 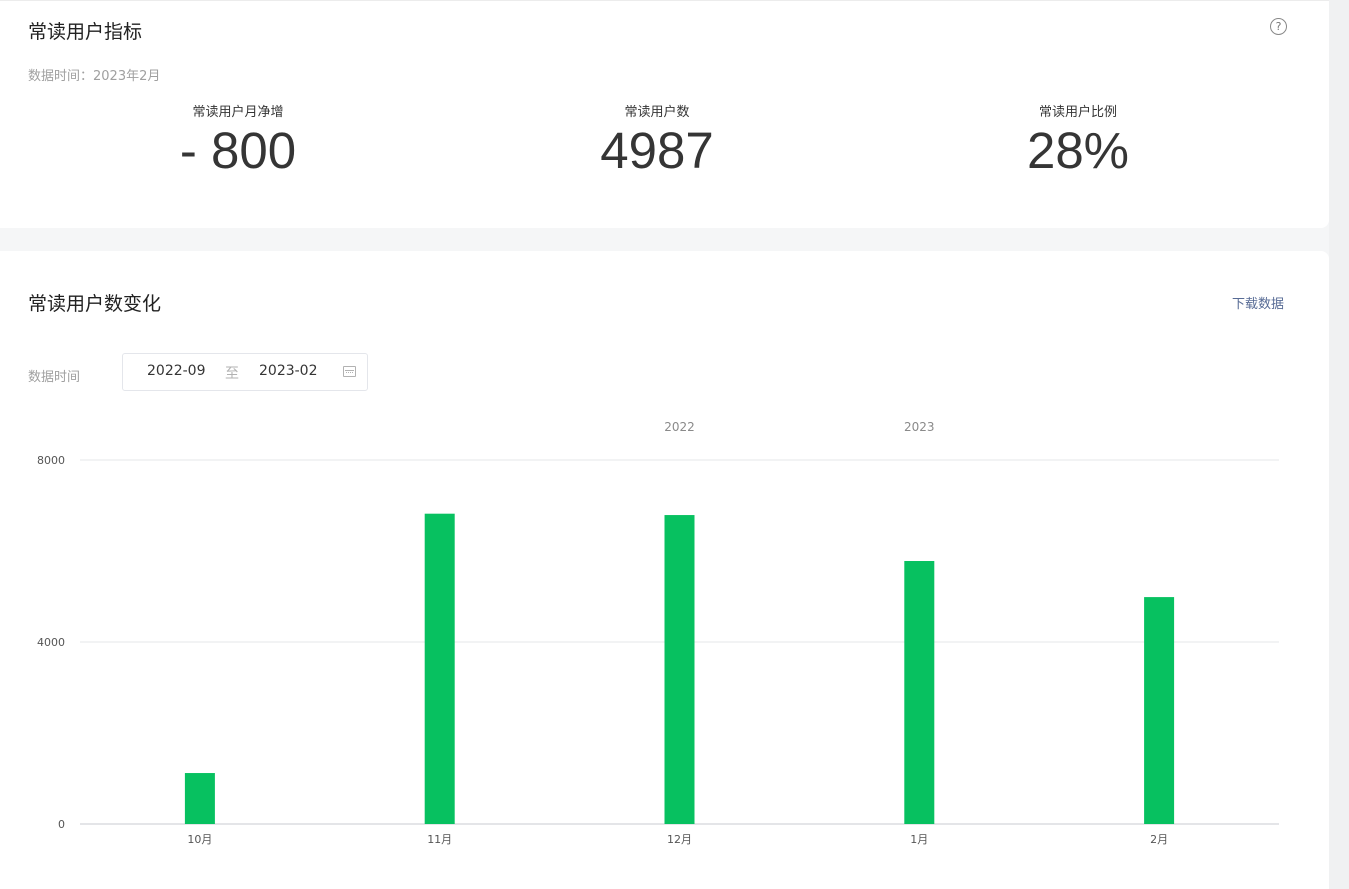 I want to click on metric-user-count: 常读用户数 4987, so click(x=657, y=140).